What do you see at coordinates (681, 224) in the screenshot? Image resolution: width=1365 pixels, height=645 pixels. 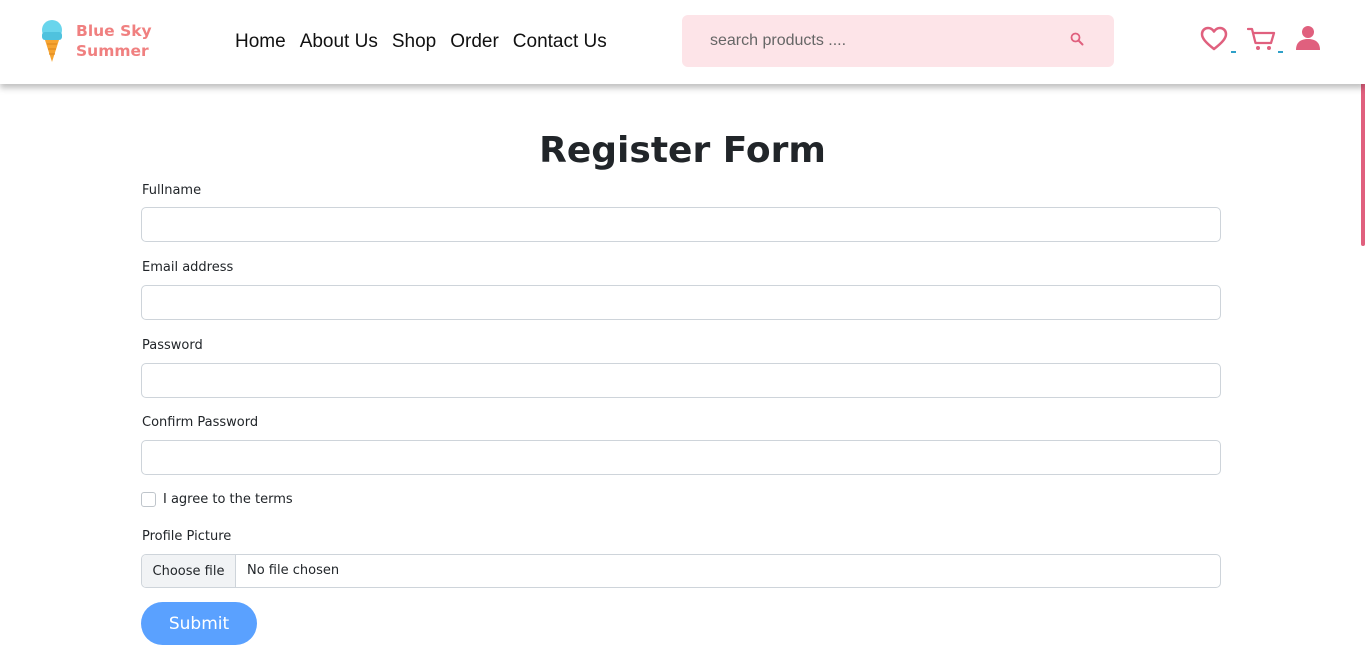 I see `fullname-input` at bounding box center [681, 224].